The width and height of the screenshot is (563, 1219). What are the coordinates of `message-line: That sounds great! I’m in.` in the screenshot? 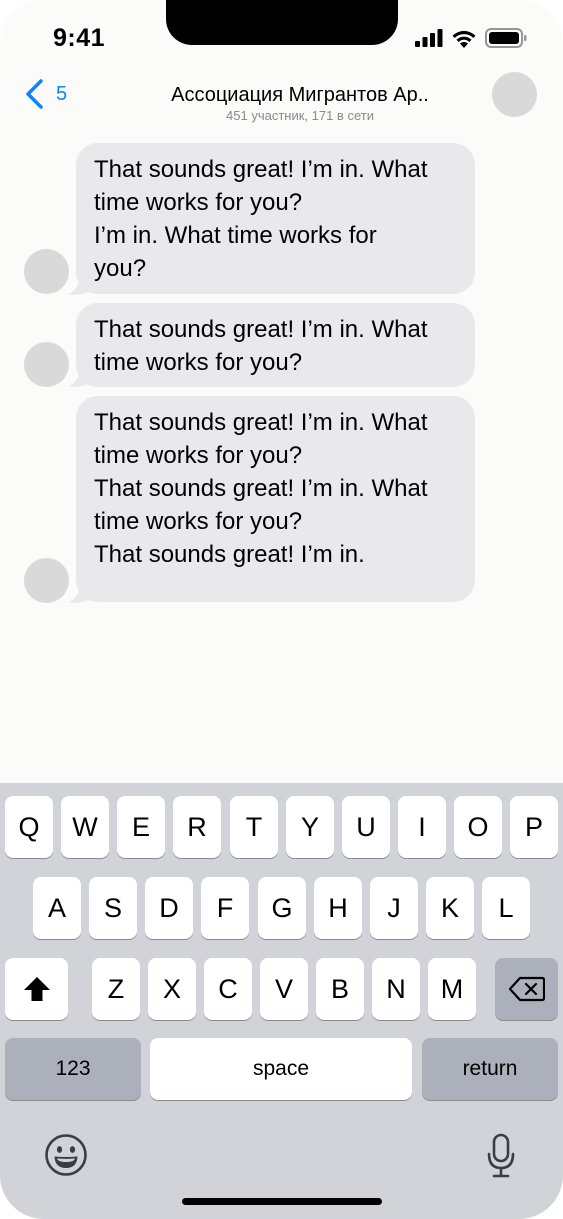 It's located at (229, 554).